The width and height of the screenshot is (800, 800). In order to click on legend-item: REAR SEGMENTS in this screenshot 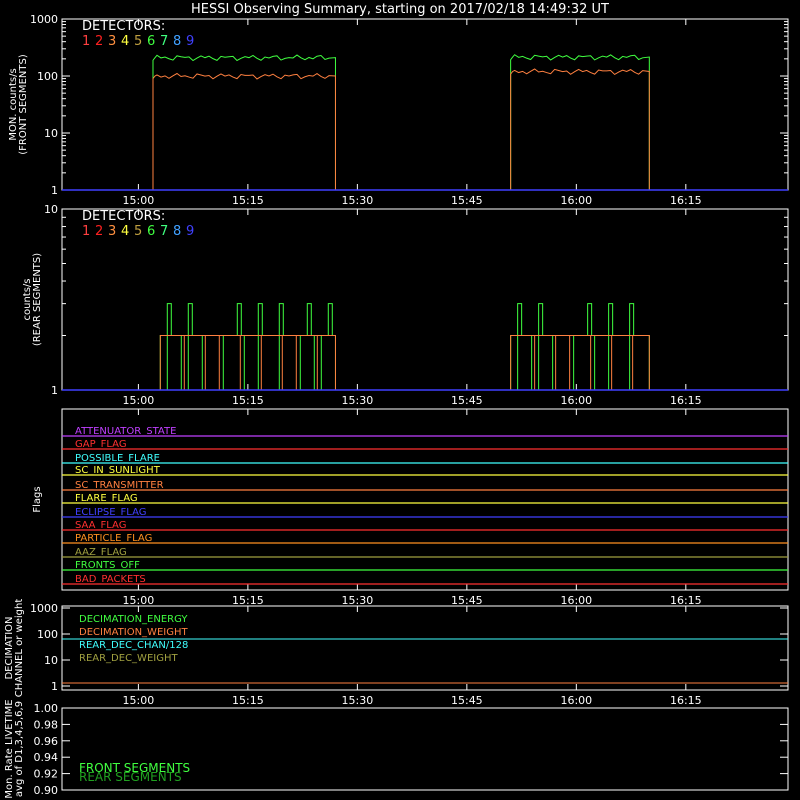, I will do `click(130, 777)`.